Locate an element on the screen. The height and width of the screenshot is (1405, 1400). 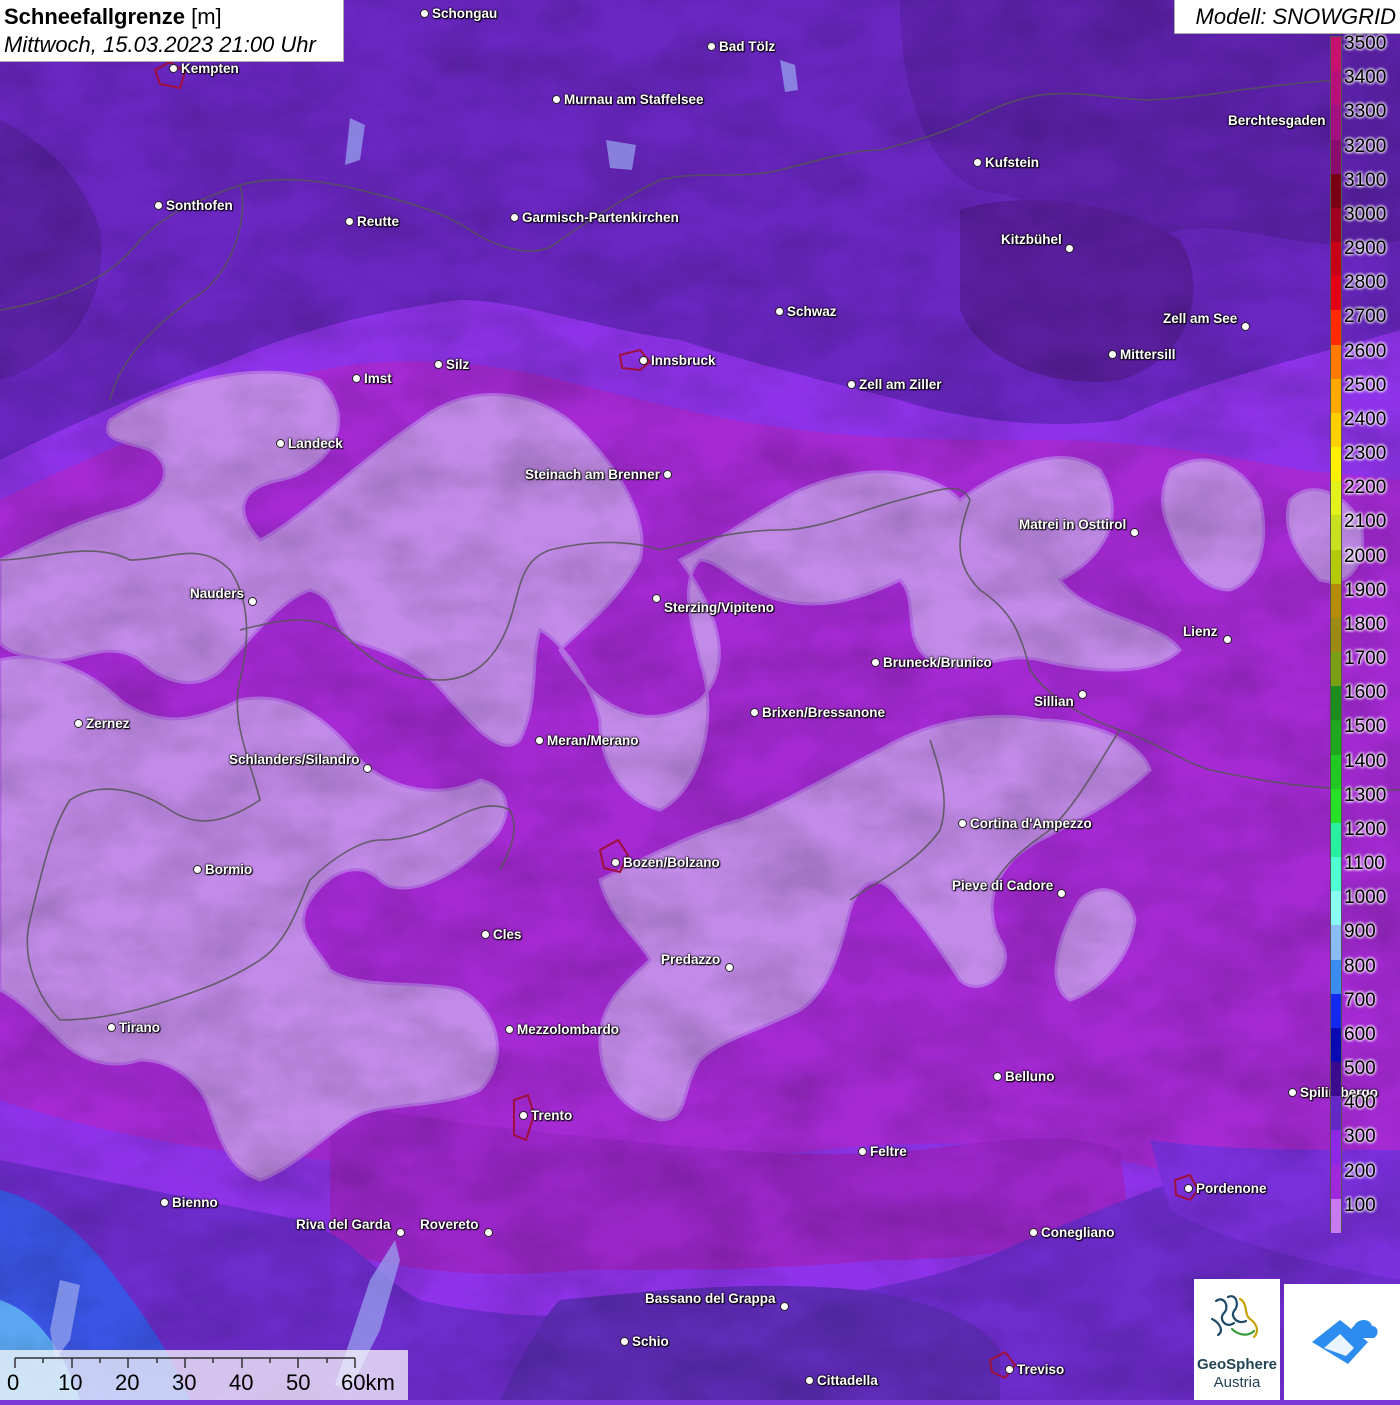
city-label-kempten: Kempten is located at coordinates (204, 69).